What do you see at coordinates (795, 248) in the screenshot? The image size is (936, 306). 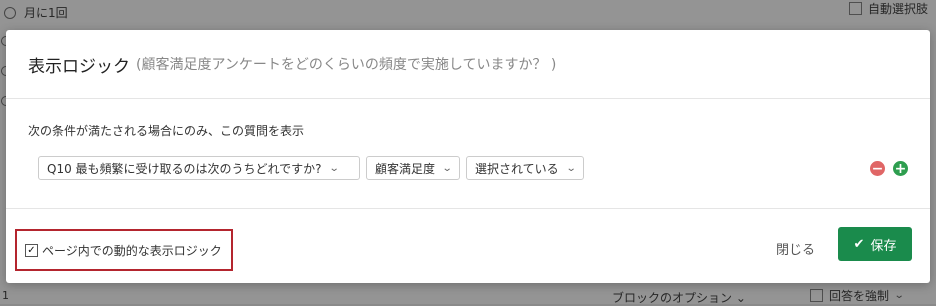 I see `close-button: 閉じる` at bounding box center [795, 248].